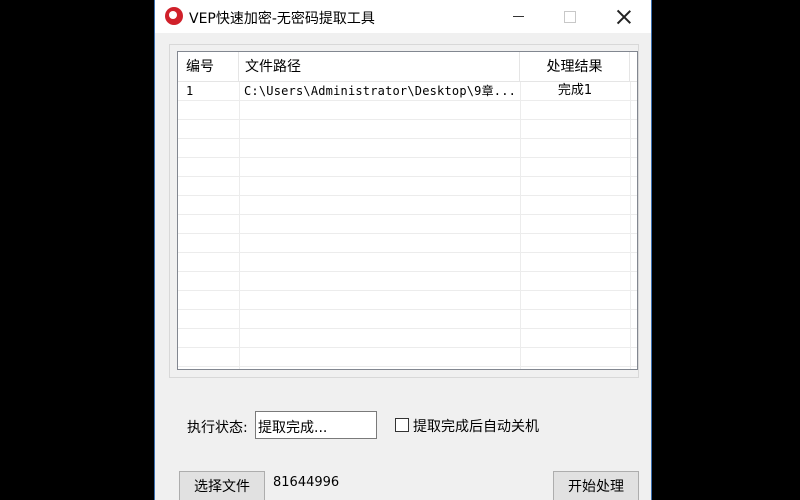 This screenshot has height=500, width=800. What do you see at coordinates (174, 16) in the screenshot?
I see `app-logo-icon` at bounding box center [174, 16].